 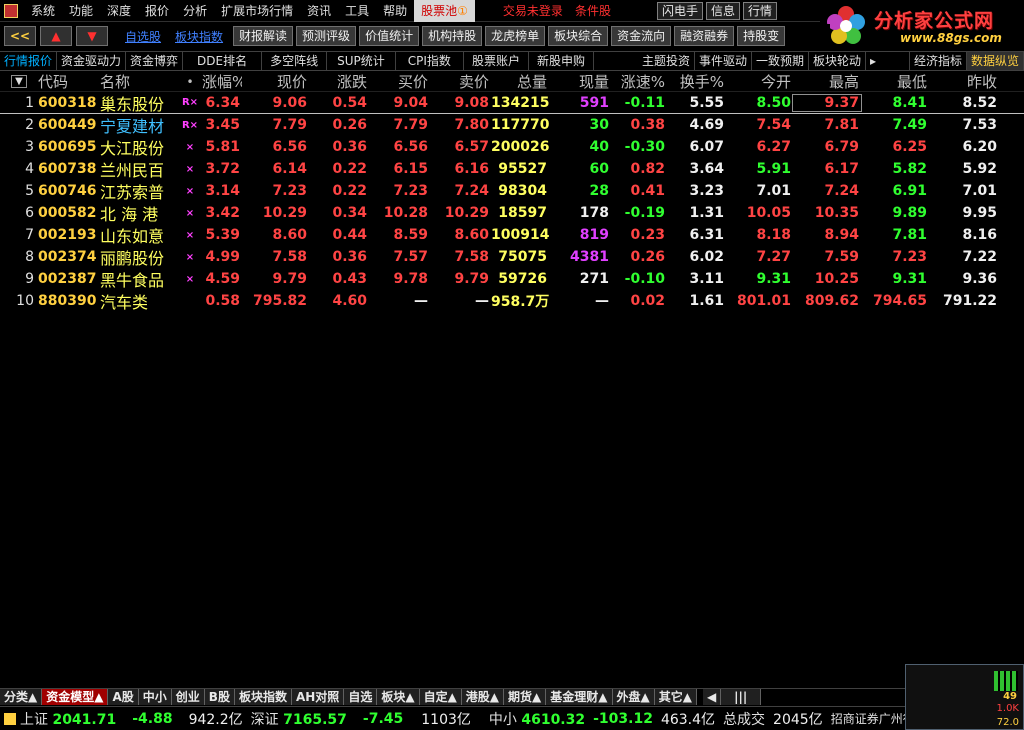 What do you see at coordinates (444, 11) in the screenshot?
I see `menu-stock-pool: 股票池①` at bounding box center [444, 11].